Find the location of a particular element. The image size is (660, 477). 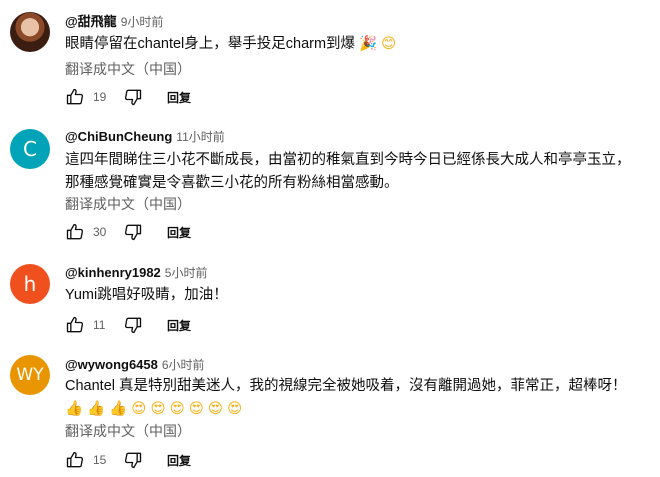

comment-time: 11小时前 is located at coordinates (200, 137).